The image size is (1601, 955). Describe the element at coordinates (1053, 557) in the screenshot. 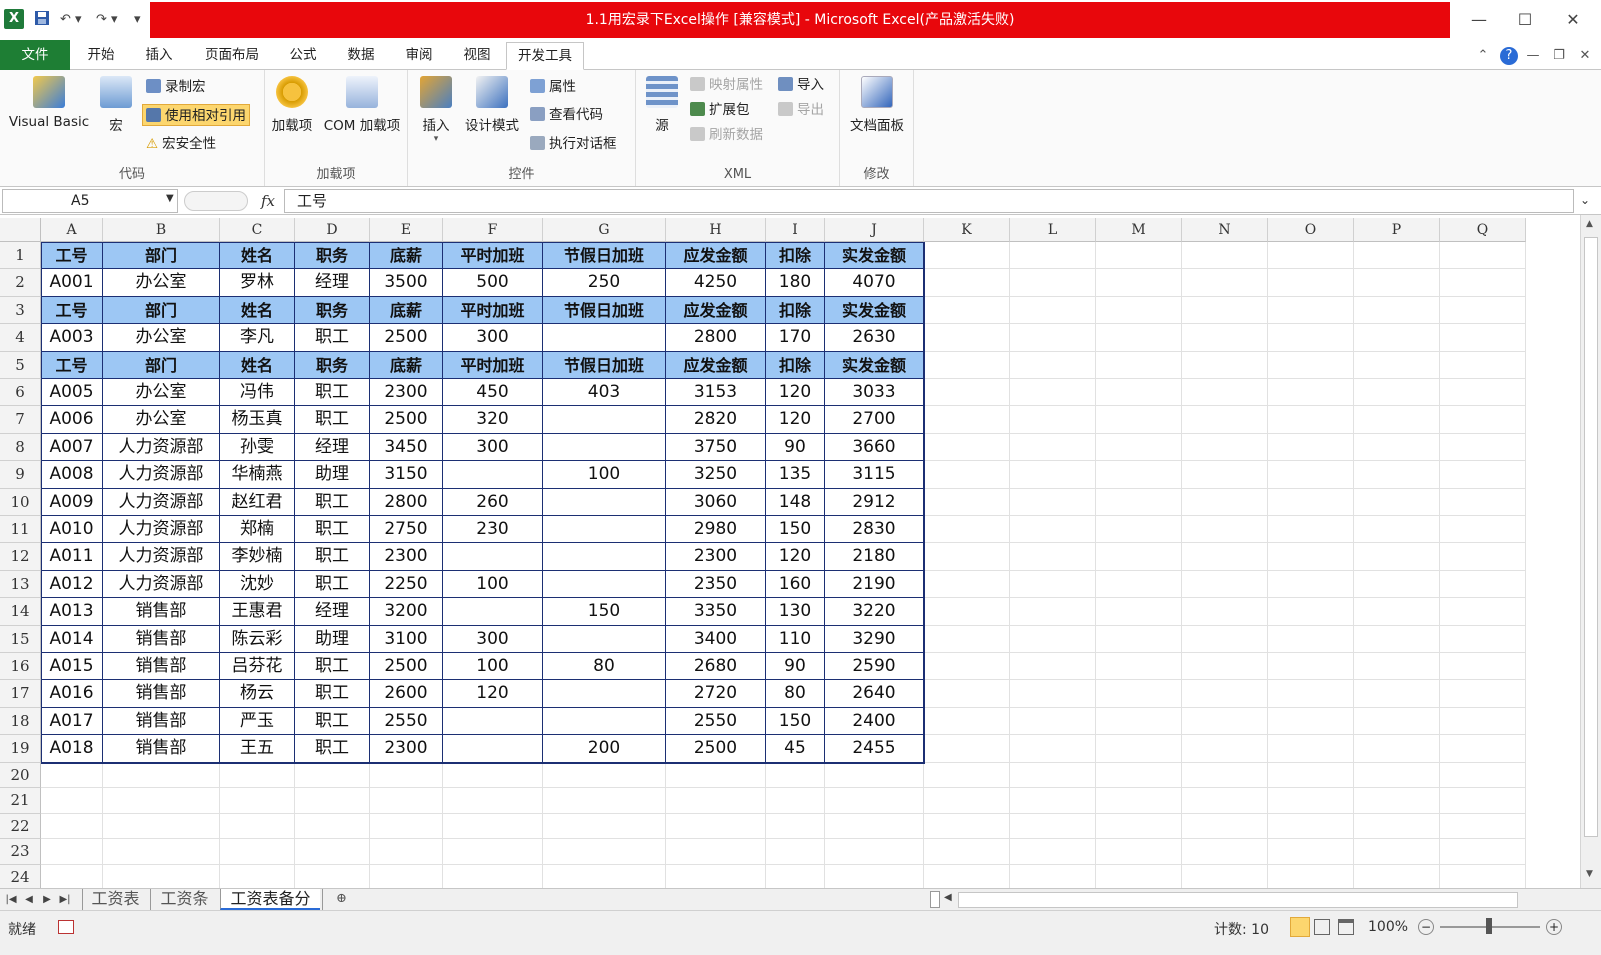

I see `cell-l12` at that location.